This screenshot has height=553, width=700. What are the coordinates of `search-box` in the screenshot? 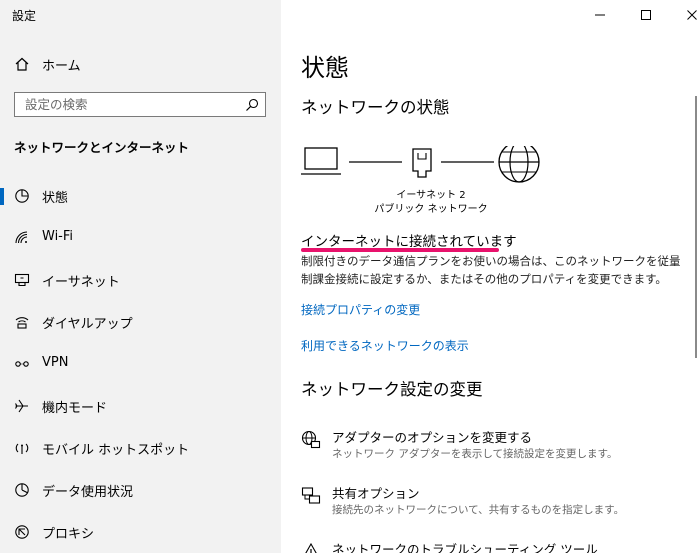 It's located at (140, 104).